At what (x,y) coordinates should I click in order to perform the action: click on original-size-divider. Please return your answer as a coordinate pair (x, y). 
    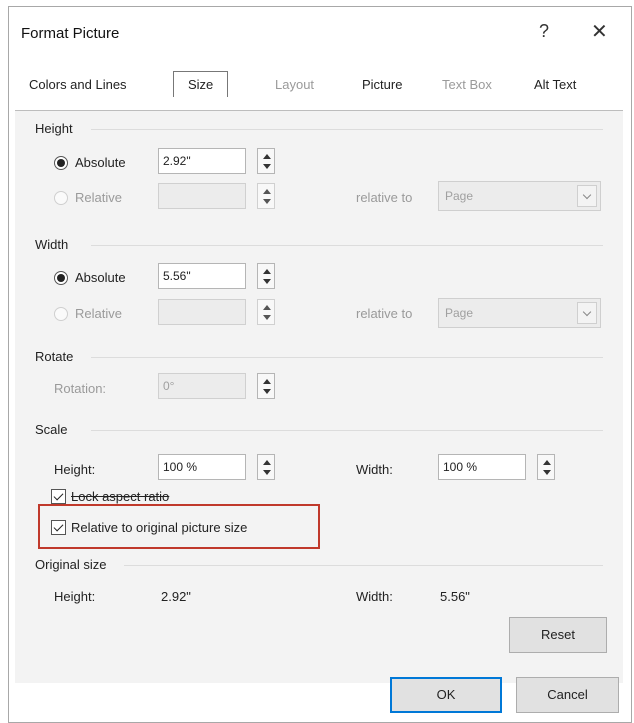
    Looking at the image, I should click on (363, 565).